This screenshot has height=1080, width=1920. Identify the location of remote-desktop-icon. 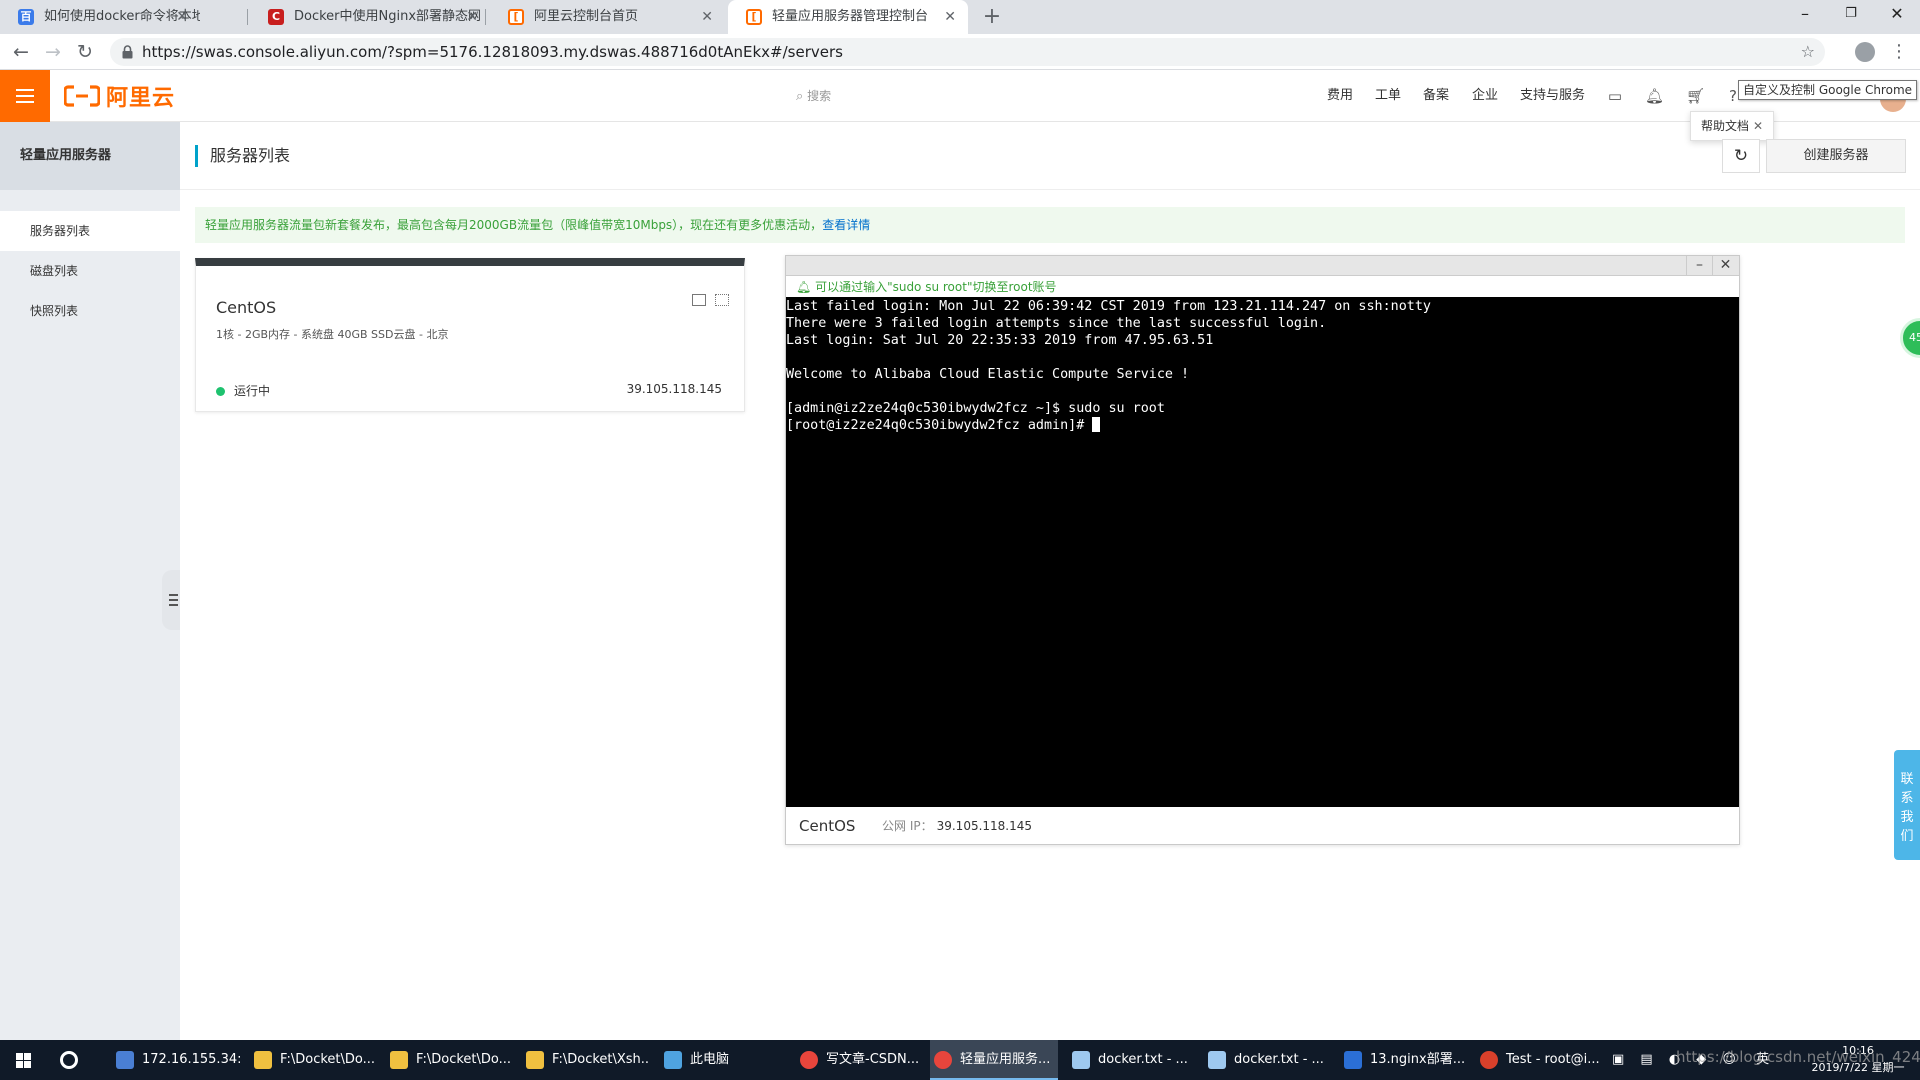
(125, 1060).